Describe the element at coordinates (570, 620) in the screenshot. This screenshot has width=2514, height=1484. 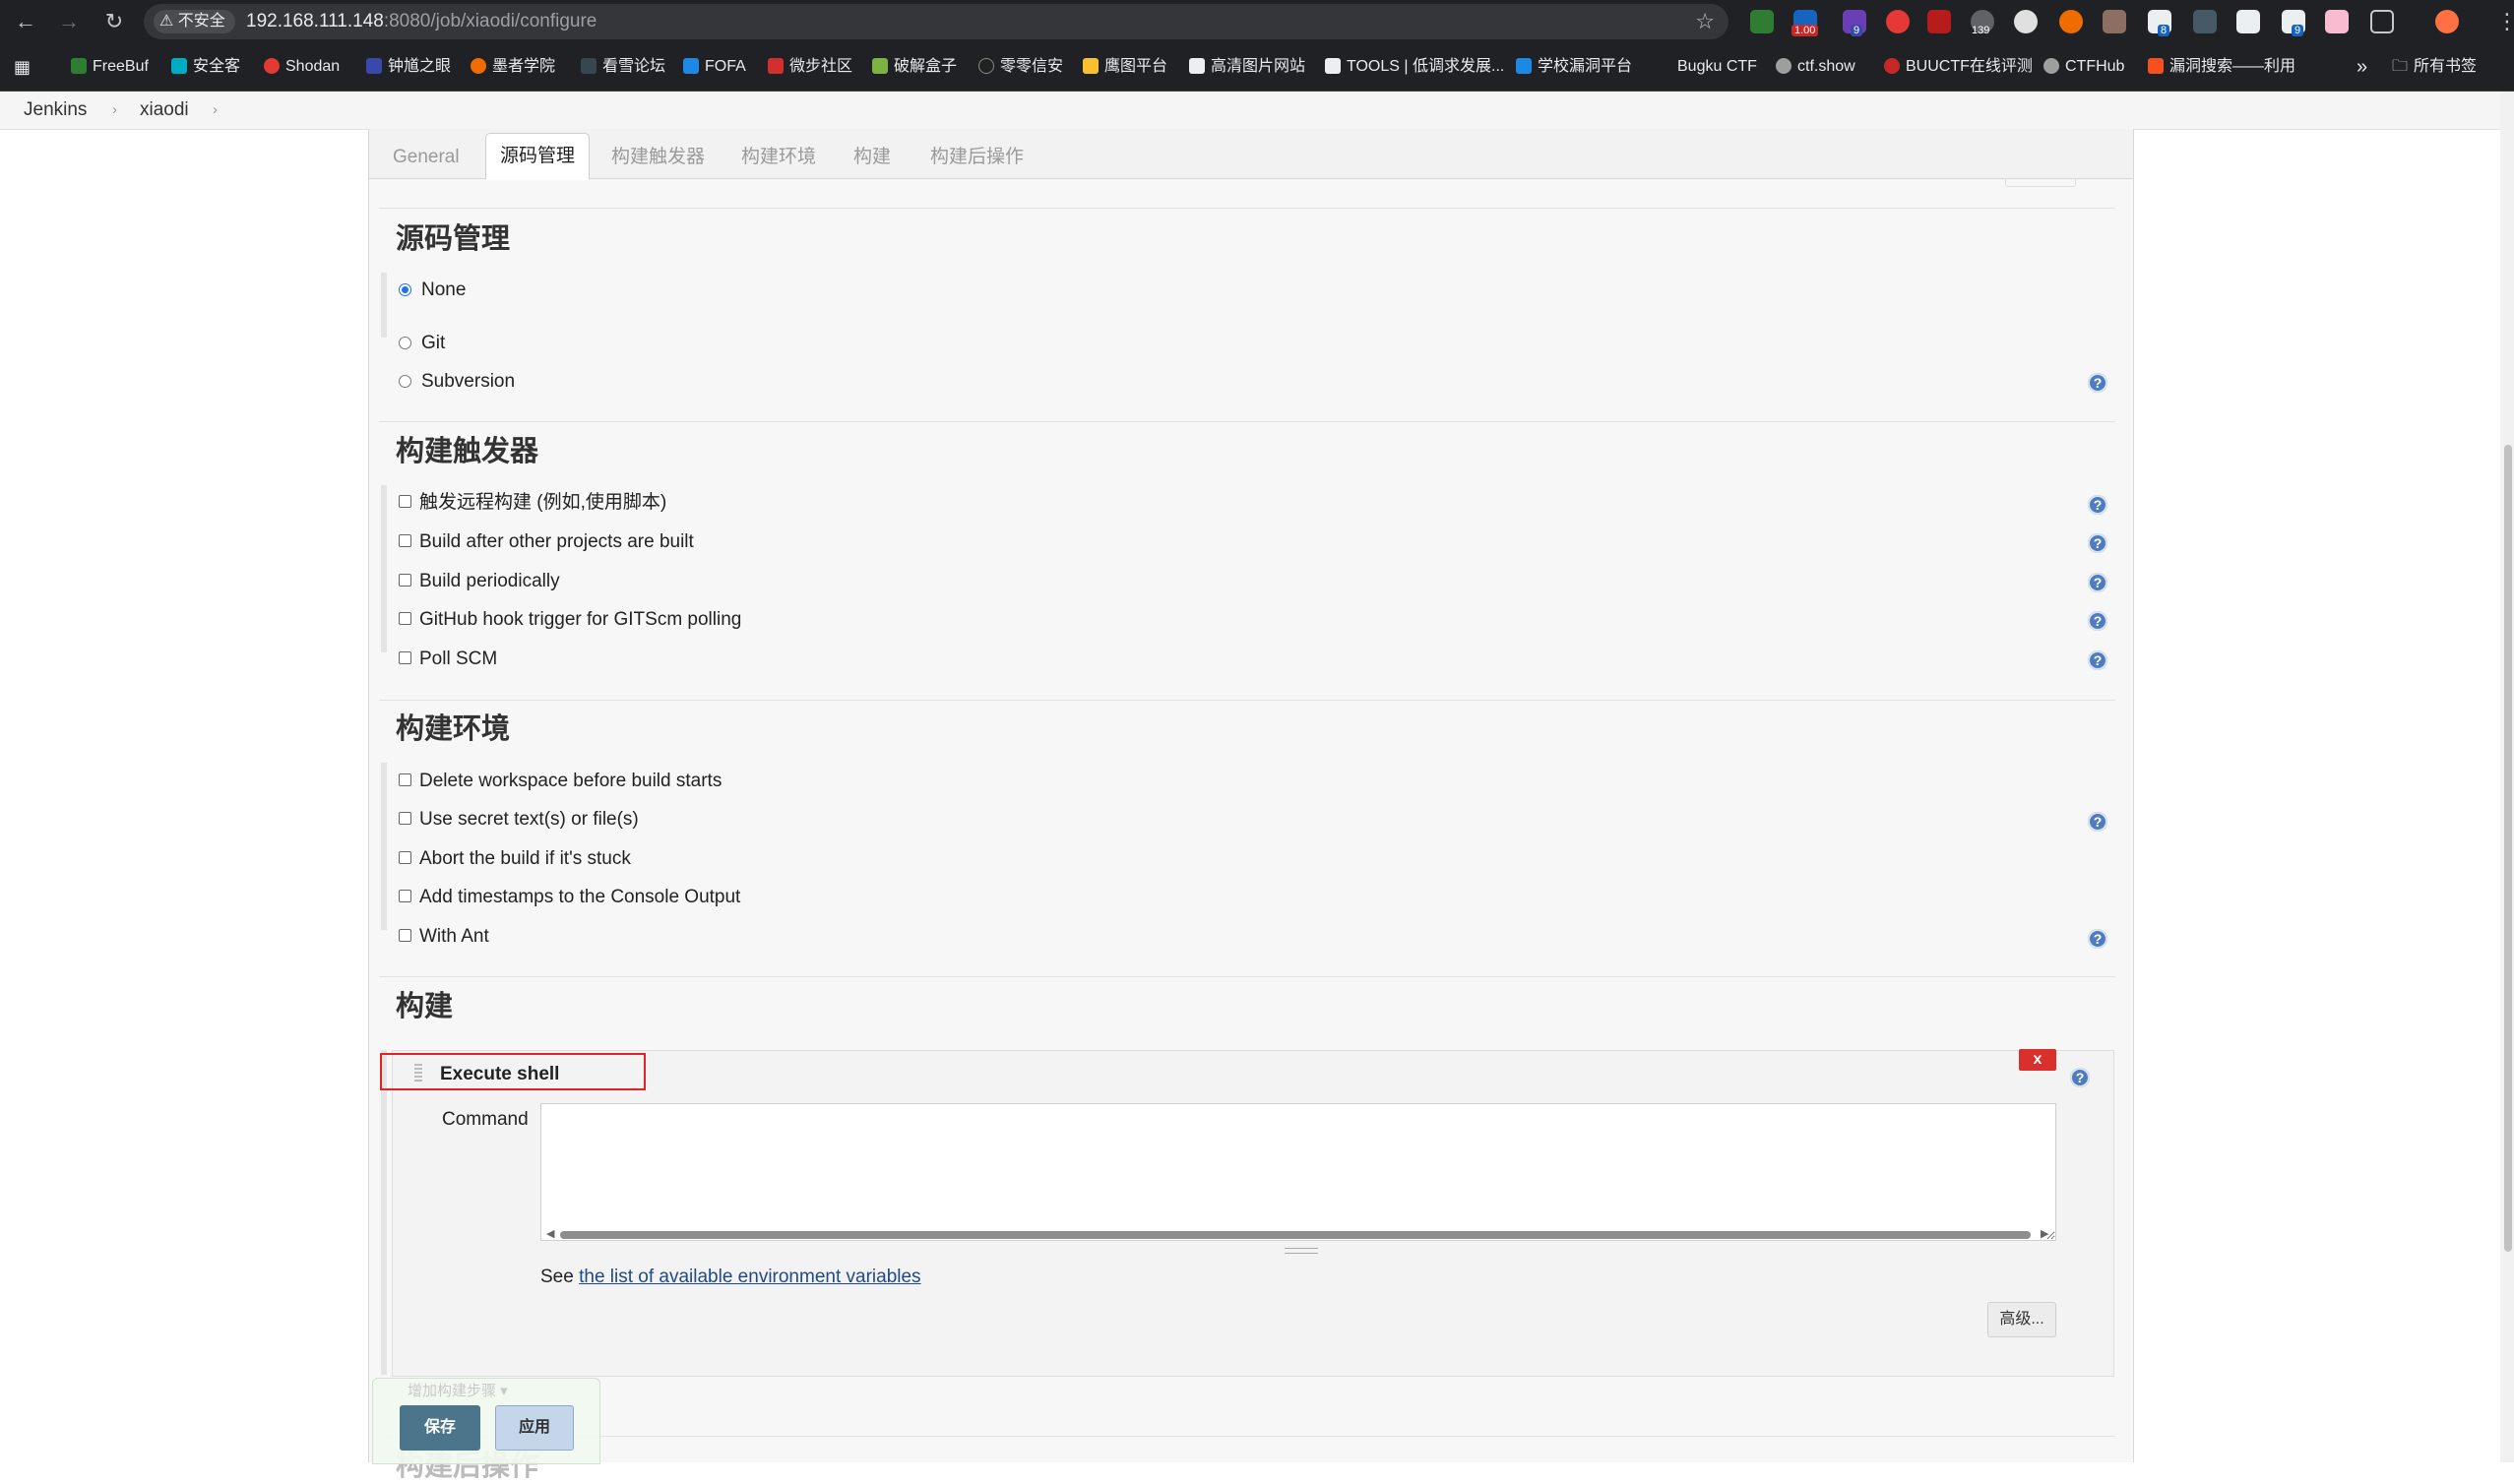
I see `trigger-github-hook: GitHub hook trigger for GITScm polling` at that location.